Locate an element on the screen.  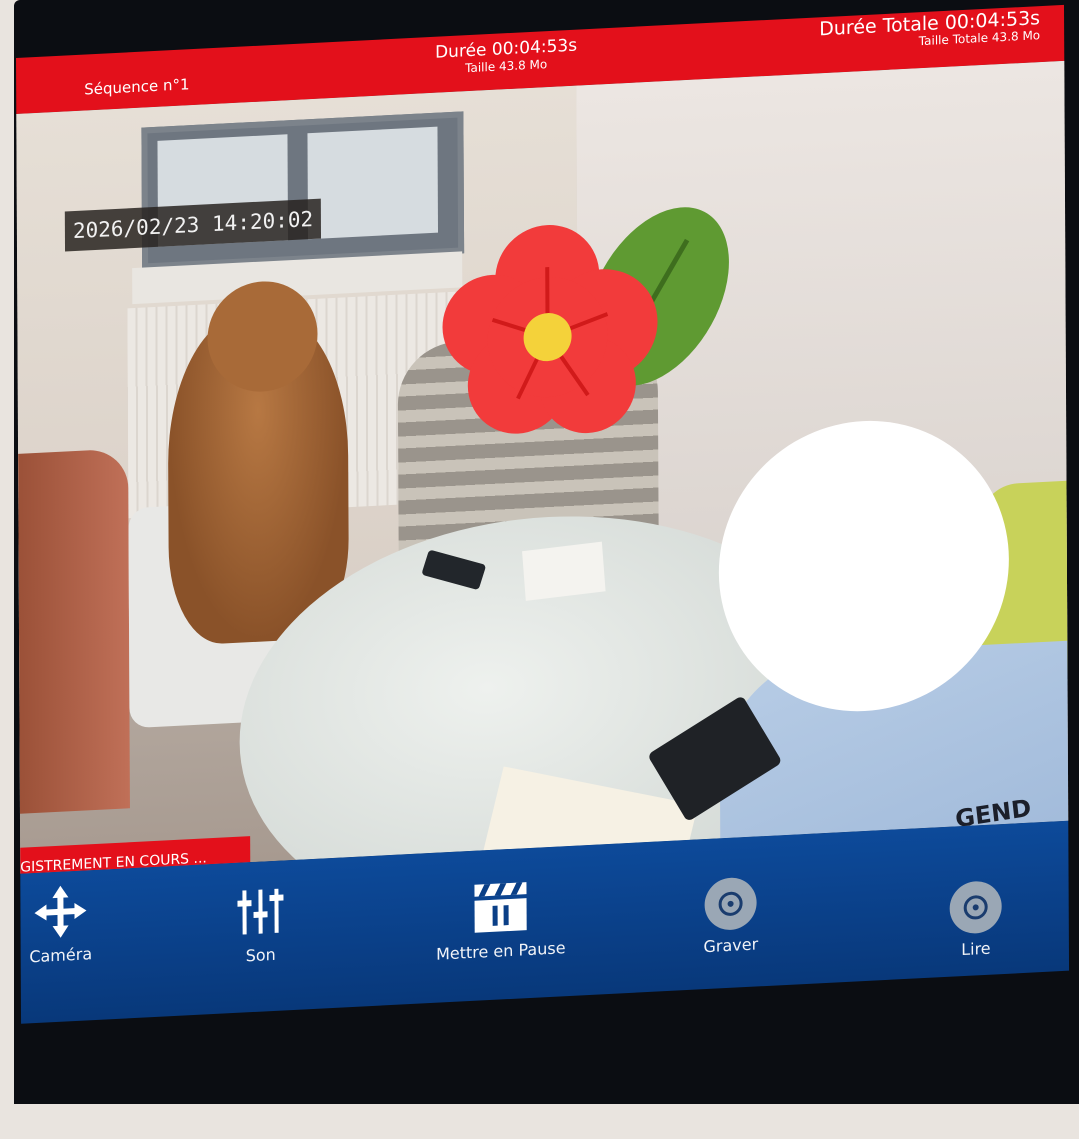
burn-label: Graver is located at coordinates (731, 945).